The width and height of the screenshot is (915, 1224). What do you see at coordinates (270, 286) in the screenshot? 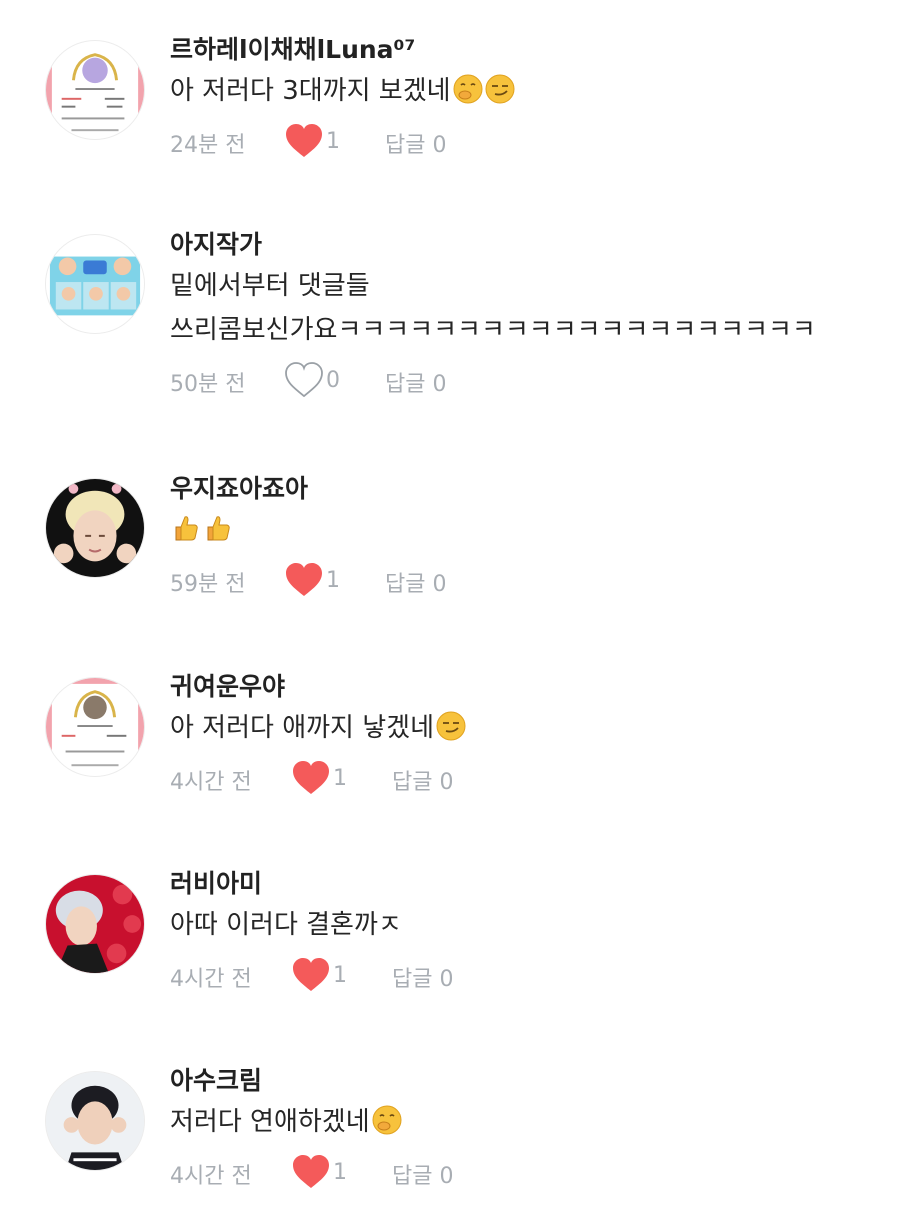
I see `comment-text: 밑에서부터 댓글들` at bounding box center [270, 286].